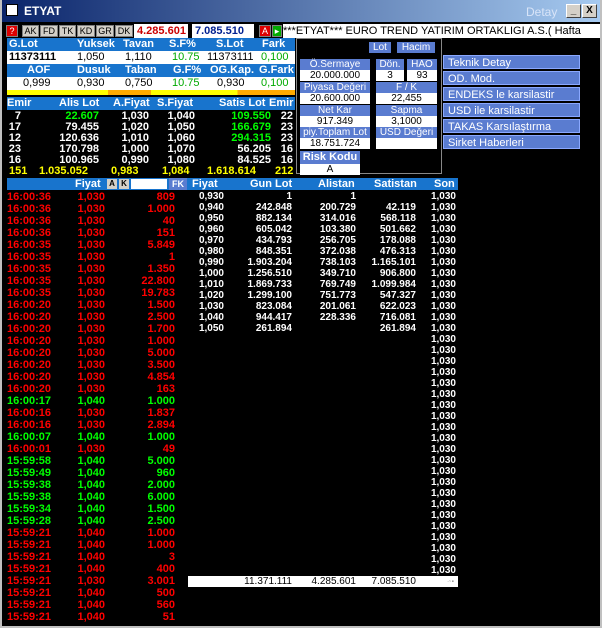 This screenshot has width=602, height=628. Describe the element at coordinates (277, 31) in the screenshot. I see `arrow-right-icon: ▸` at that location.